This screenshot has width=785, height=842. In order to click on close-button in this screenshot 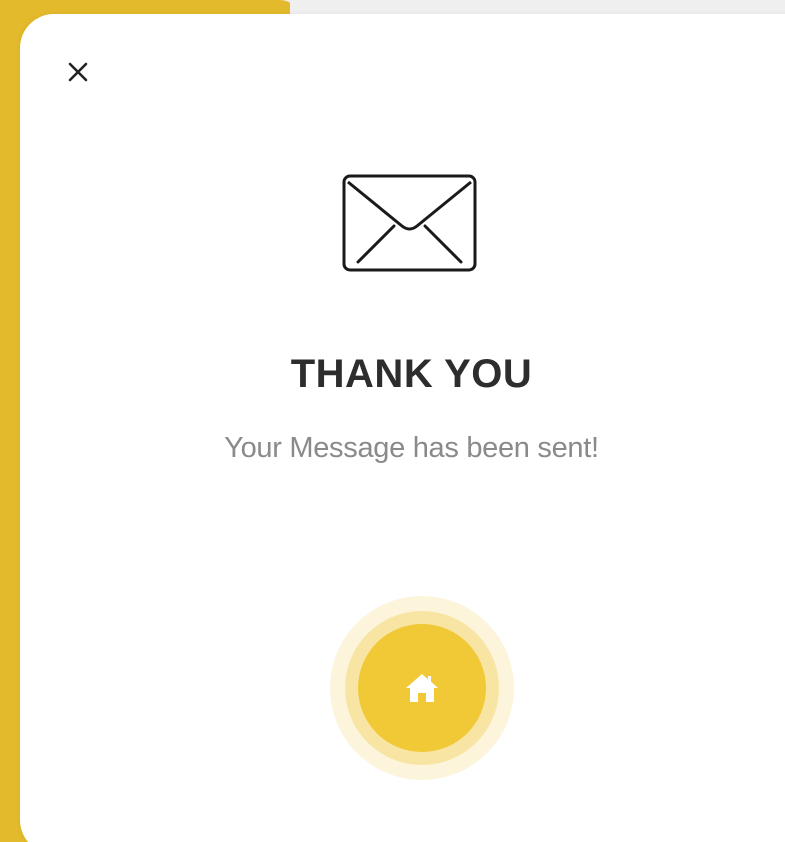, I will do `click(78, 72)`.